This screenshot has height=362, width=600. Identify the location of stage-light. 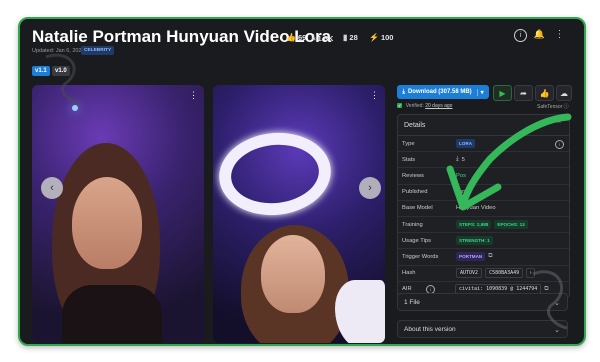
(75, 108).